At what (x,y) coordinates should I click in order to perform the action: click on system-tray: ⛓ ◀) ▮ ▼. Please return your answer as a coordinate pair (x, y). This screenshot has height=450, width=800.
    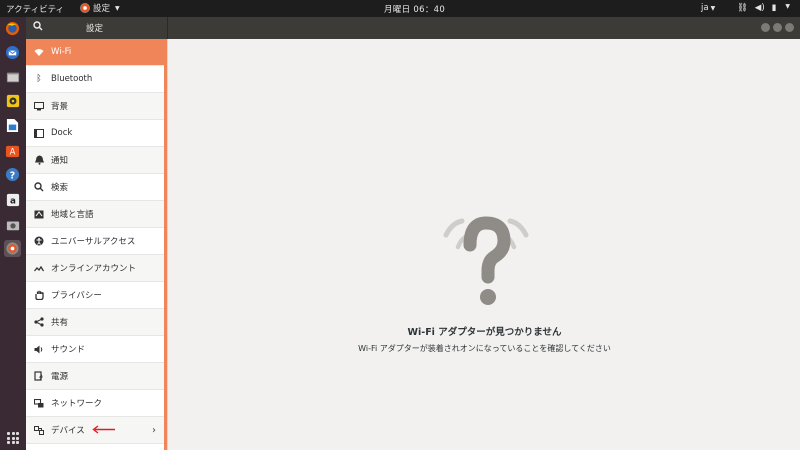
    Looking at the image, I should click on (763, 8).